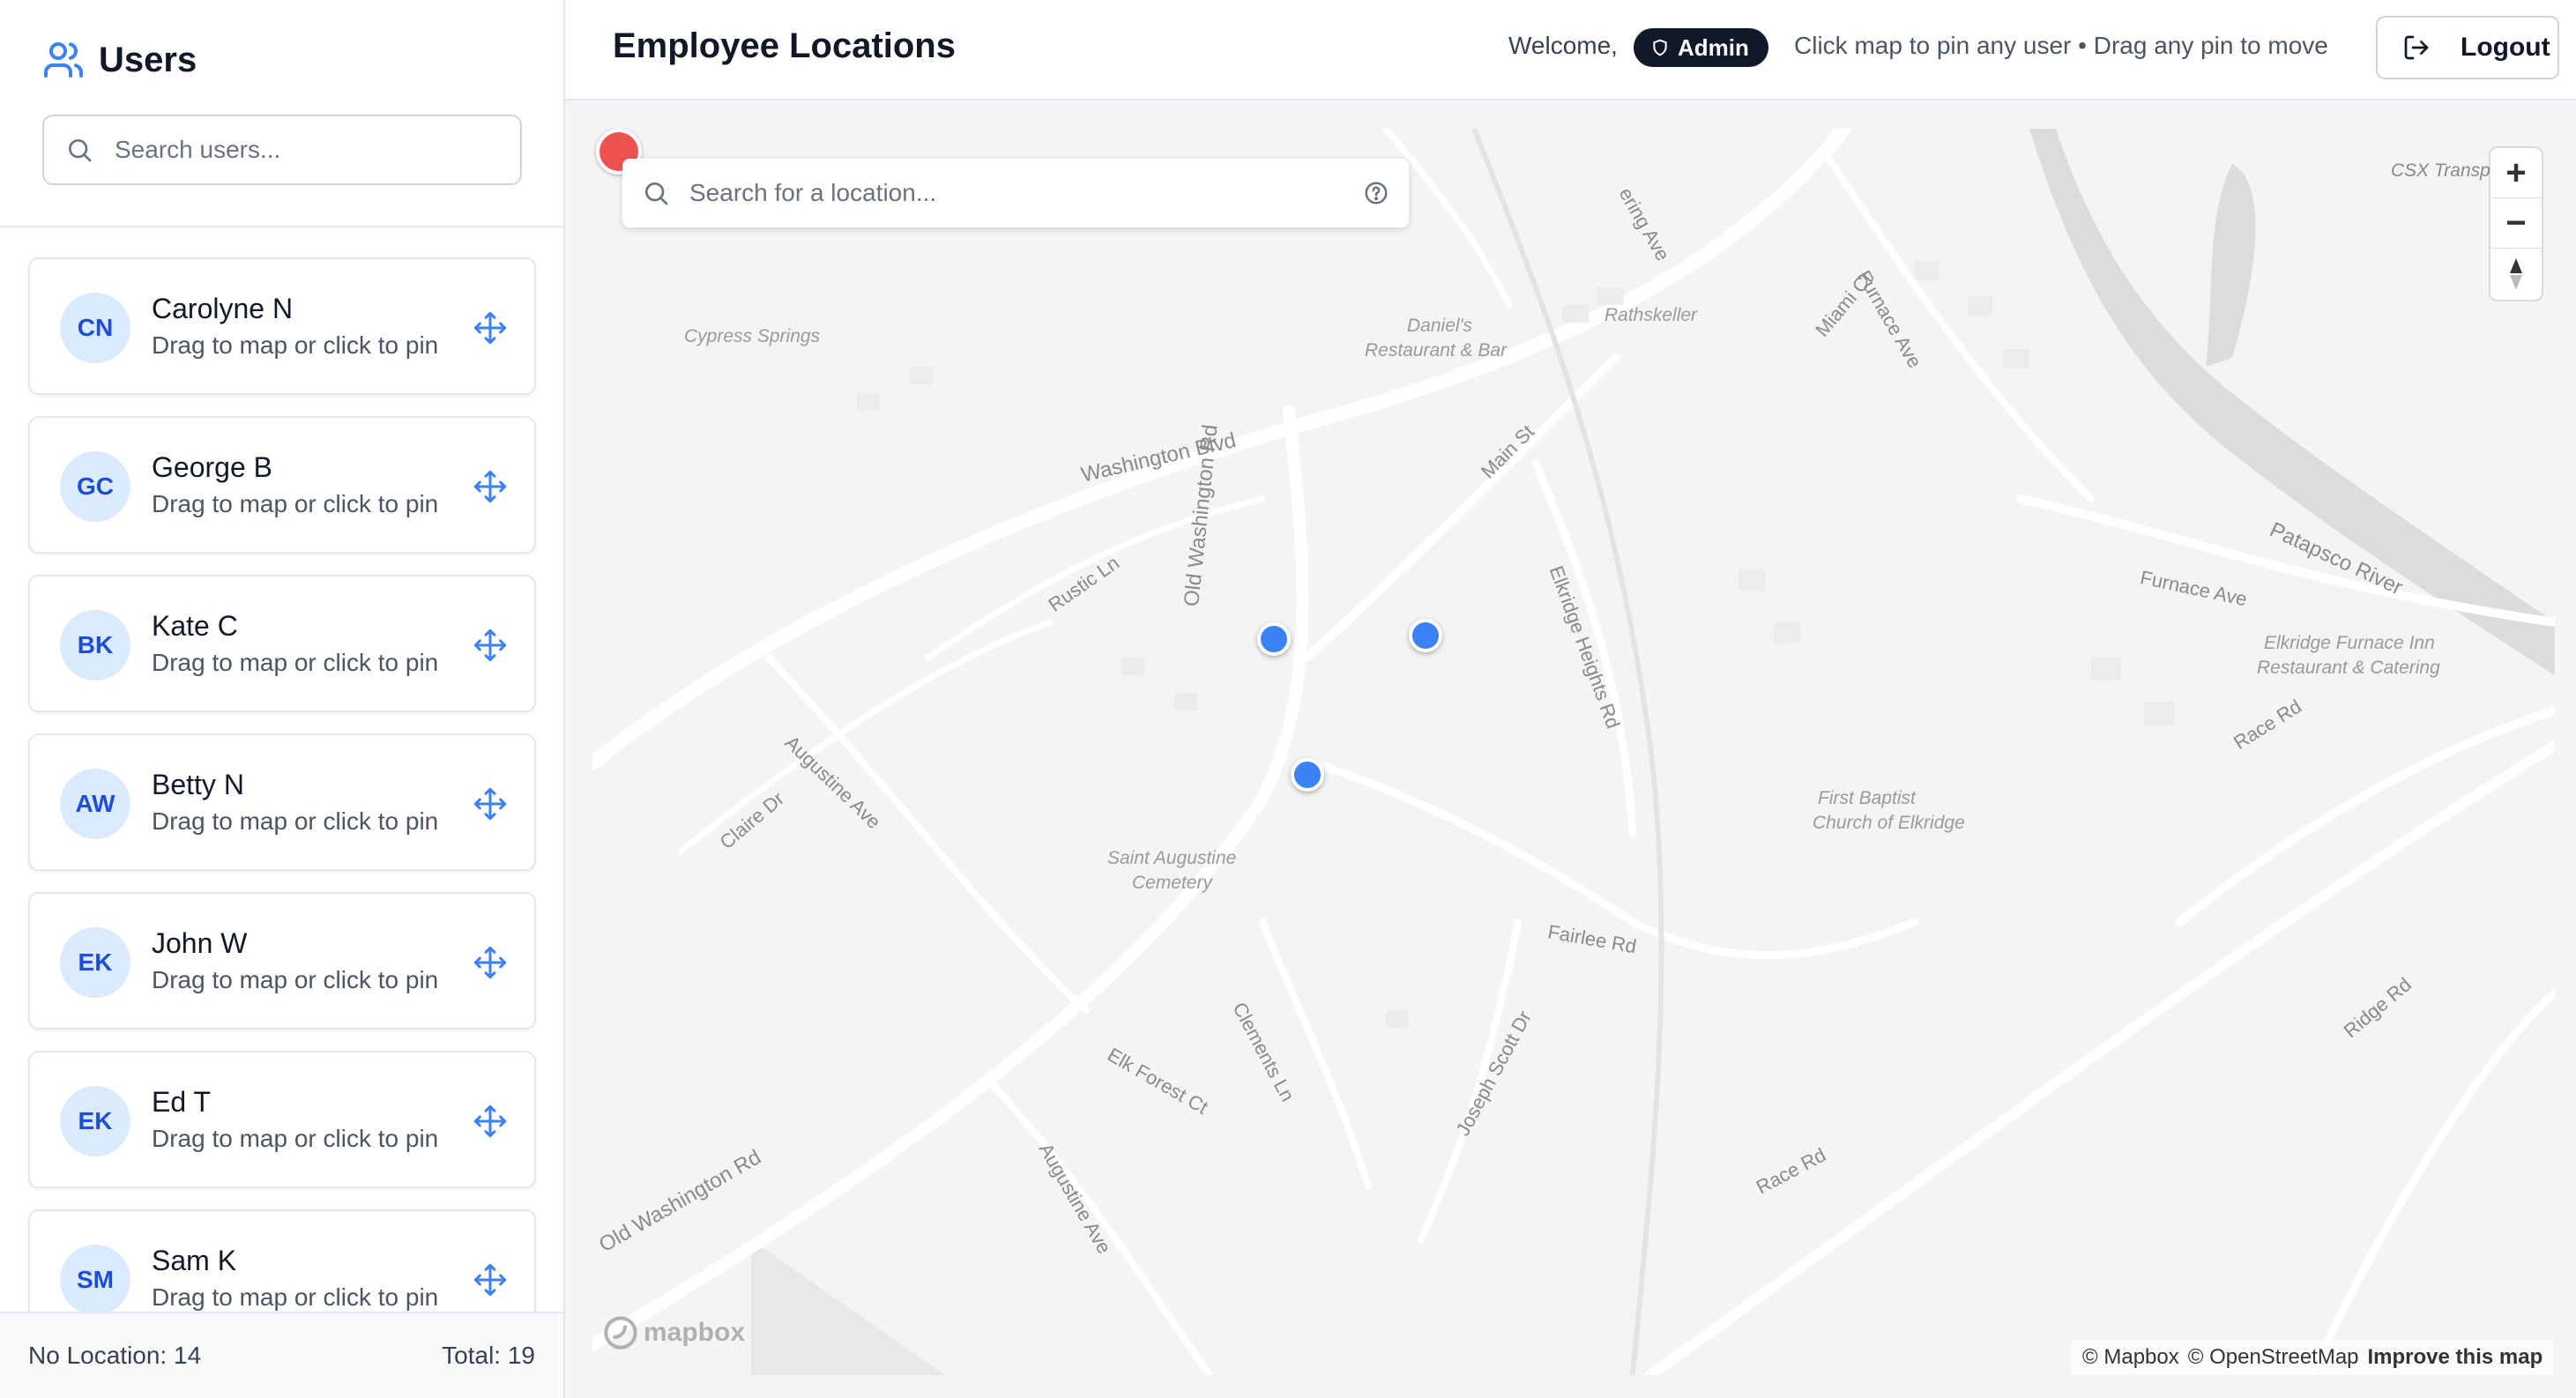 The width and height of the screenshot is (2576, 1398). What do you see at coordinates (282, 1260) in the screenshot?
I see `user-card: SM Sam K Drag to map or click to pin` at bounding box center [282, 1260].